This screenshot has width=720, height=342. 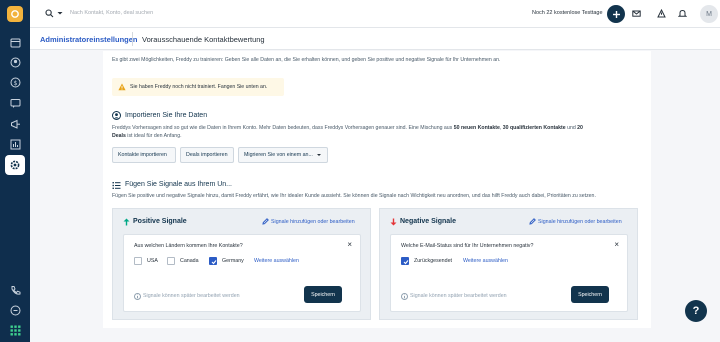 I want to click on breadcrumb-admin-settings-link: Administratoreinstellungen, so click(x=89, y=39).